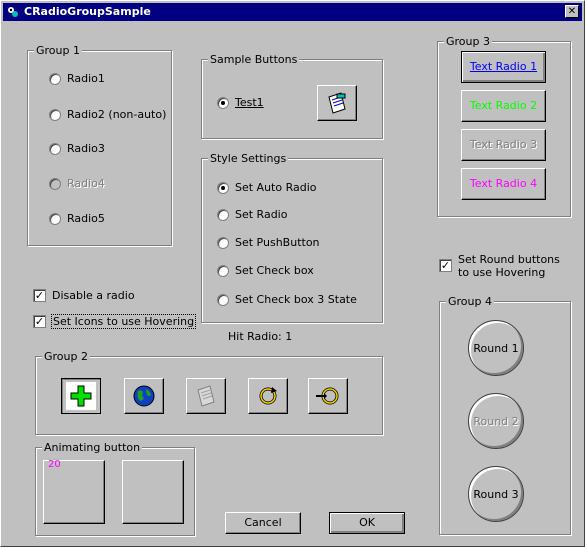  I want to click on group1-radio-4: Radio4, so click(77, 183).